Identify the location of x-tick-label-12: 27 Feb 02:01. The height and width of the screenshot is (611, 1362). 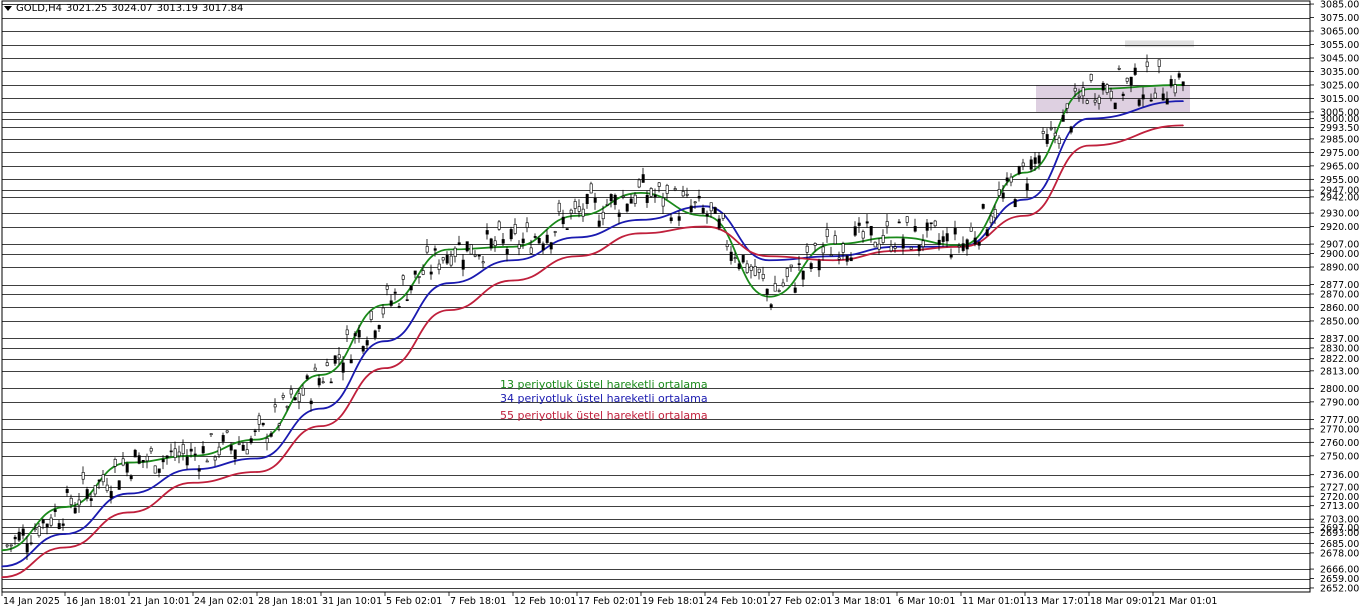
(801, 601).